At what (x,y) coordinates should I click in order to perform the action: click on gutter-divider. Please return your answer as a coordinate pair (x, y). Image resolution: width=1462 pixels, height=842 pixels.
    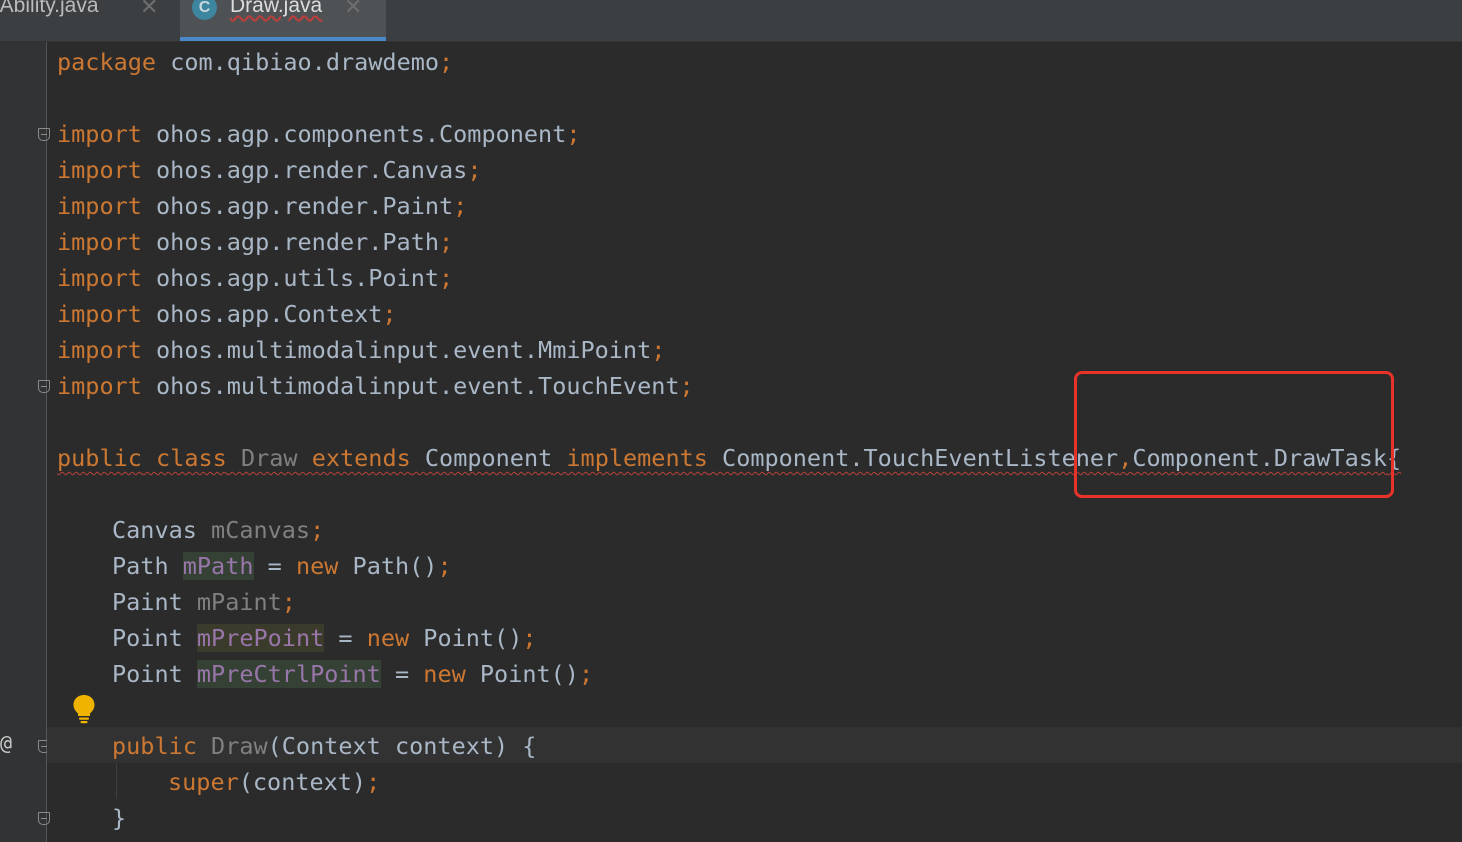
    Looking at the image, I should click on (46, 442).